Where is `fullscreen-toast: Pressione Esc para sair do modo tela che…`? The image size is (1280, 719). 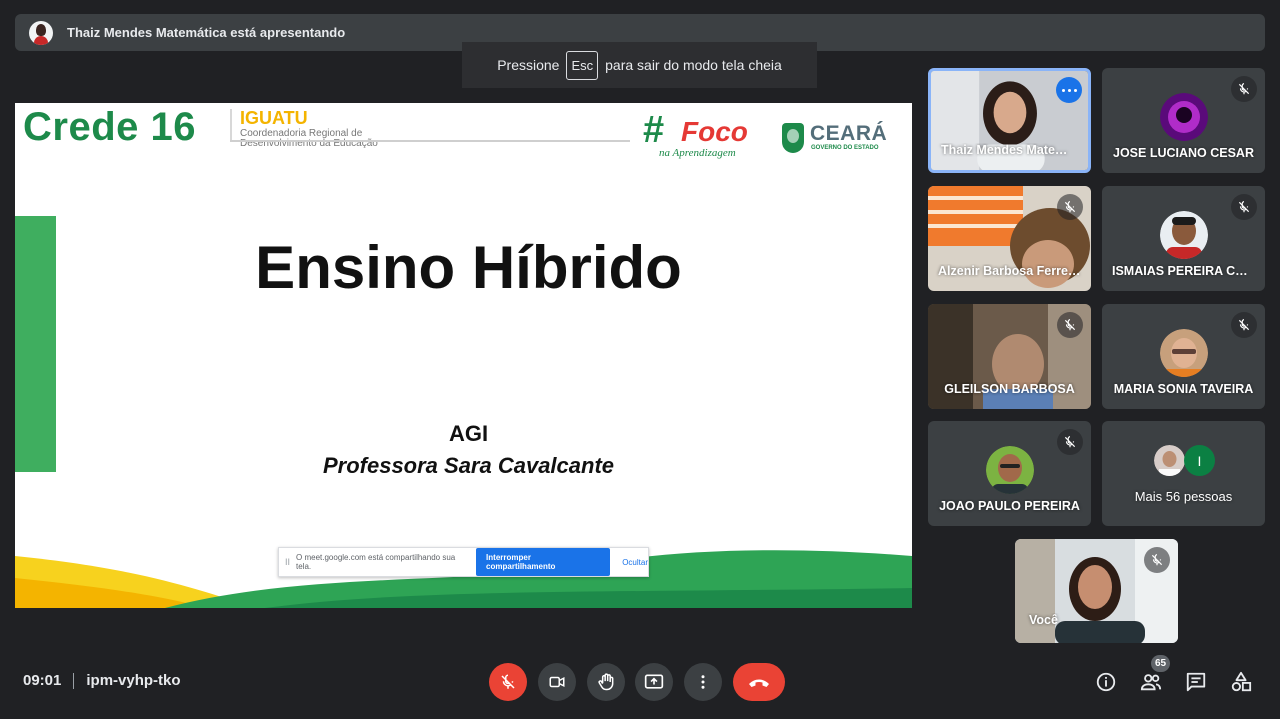 fullscreen-toast: Pressione Esc para sair do modo tela che… is located at coordinates (639, 65).